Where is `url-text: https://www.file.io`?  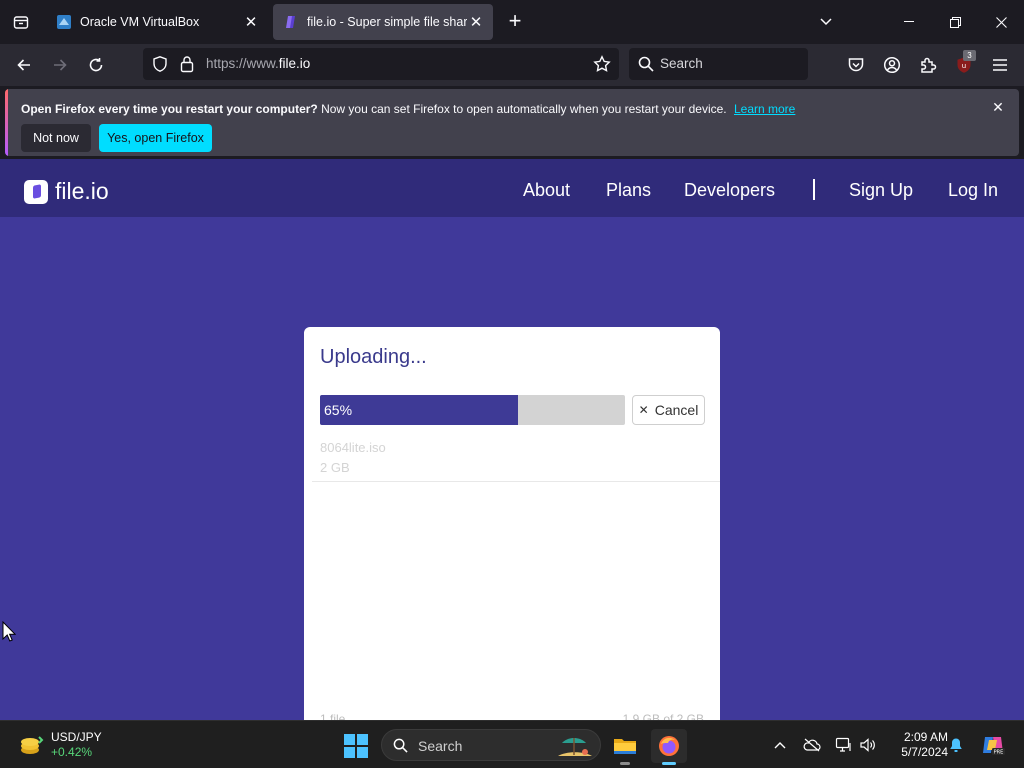
url-text: https://www.file.io is located at coordinates (258, 63).